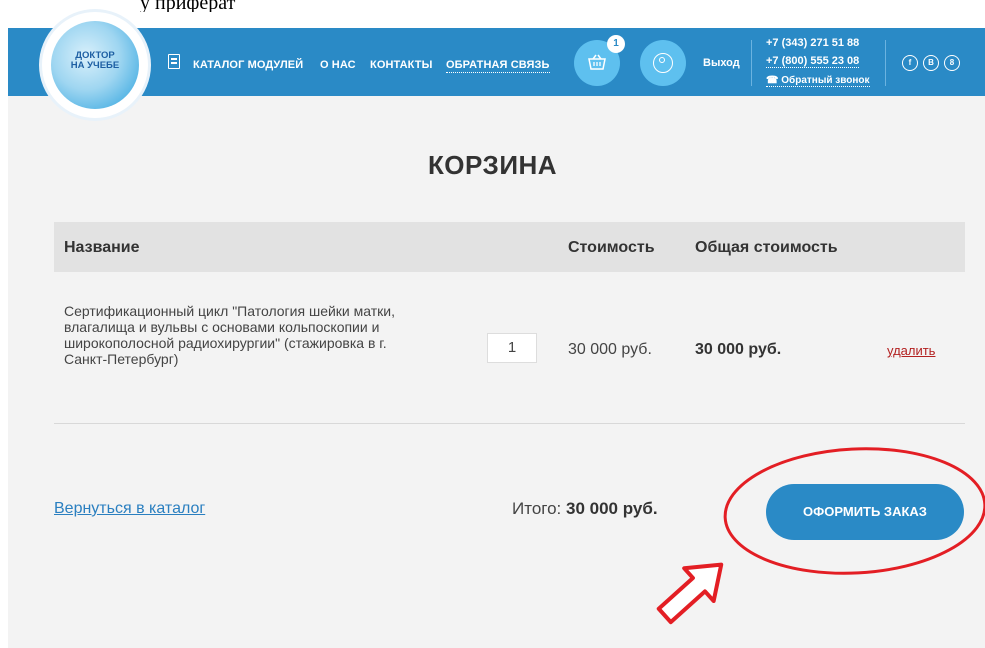 This screenshot has height=648, width=985. What do you see at coordinates (492, 165) in the screenshot?
I see `page-title: КОРЗИНА` at bounding box center [492, 165].